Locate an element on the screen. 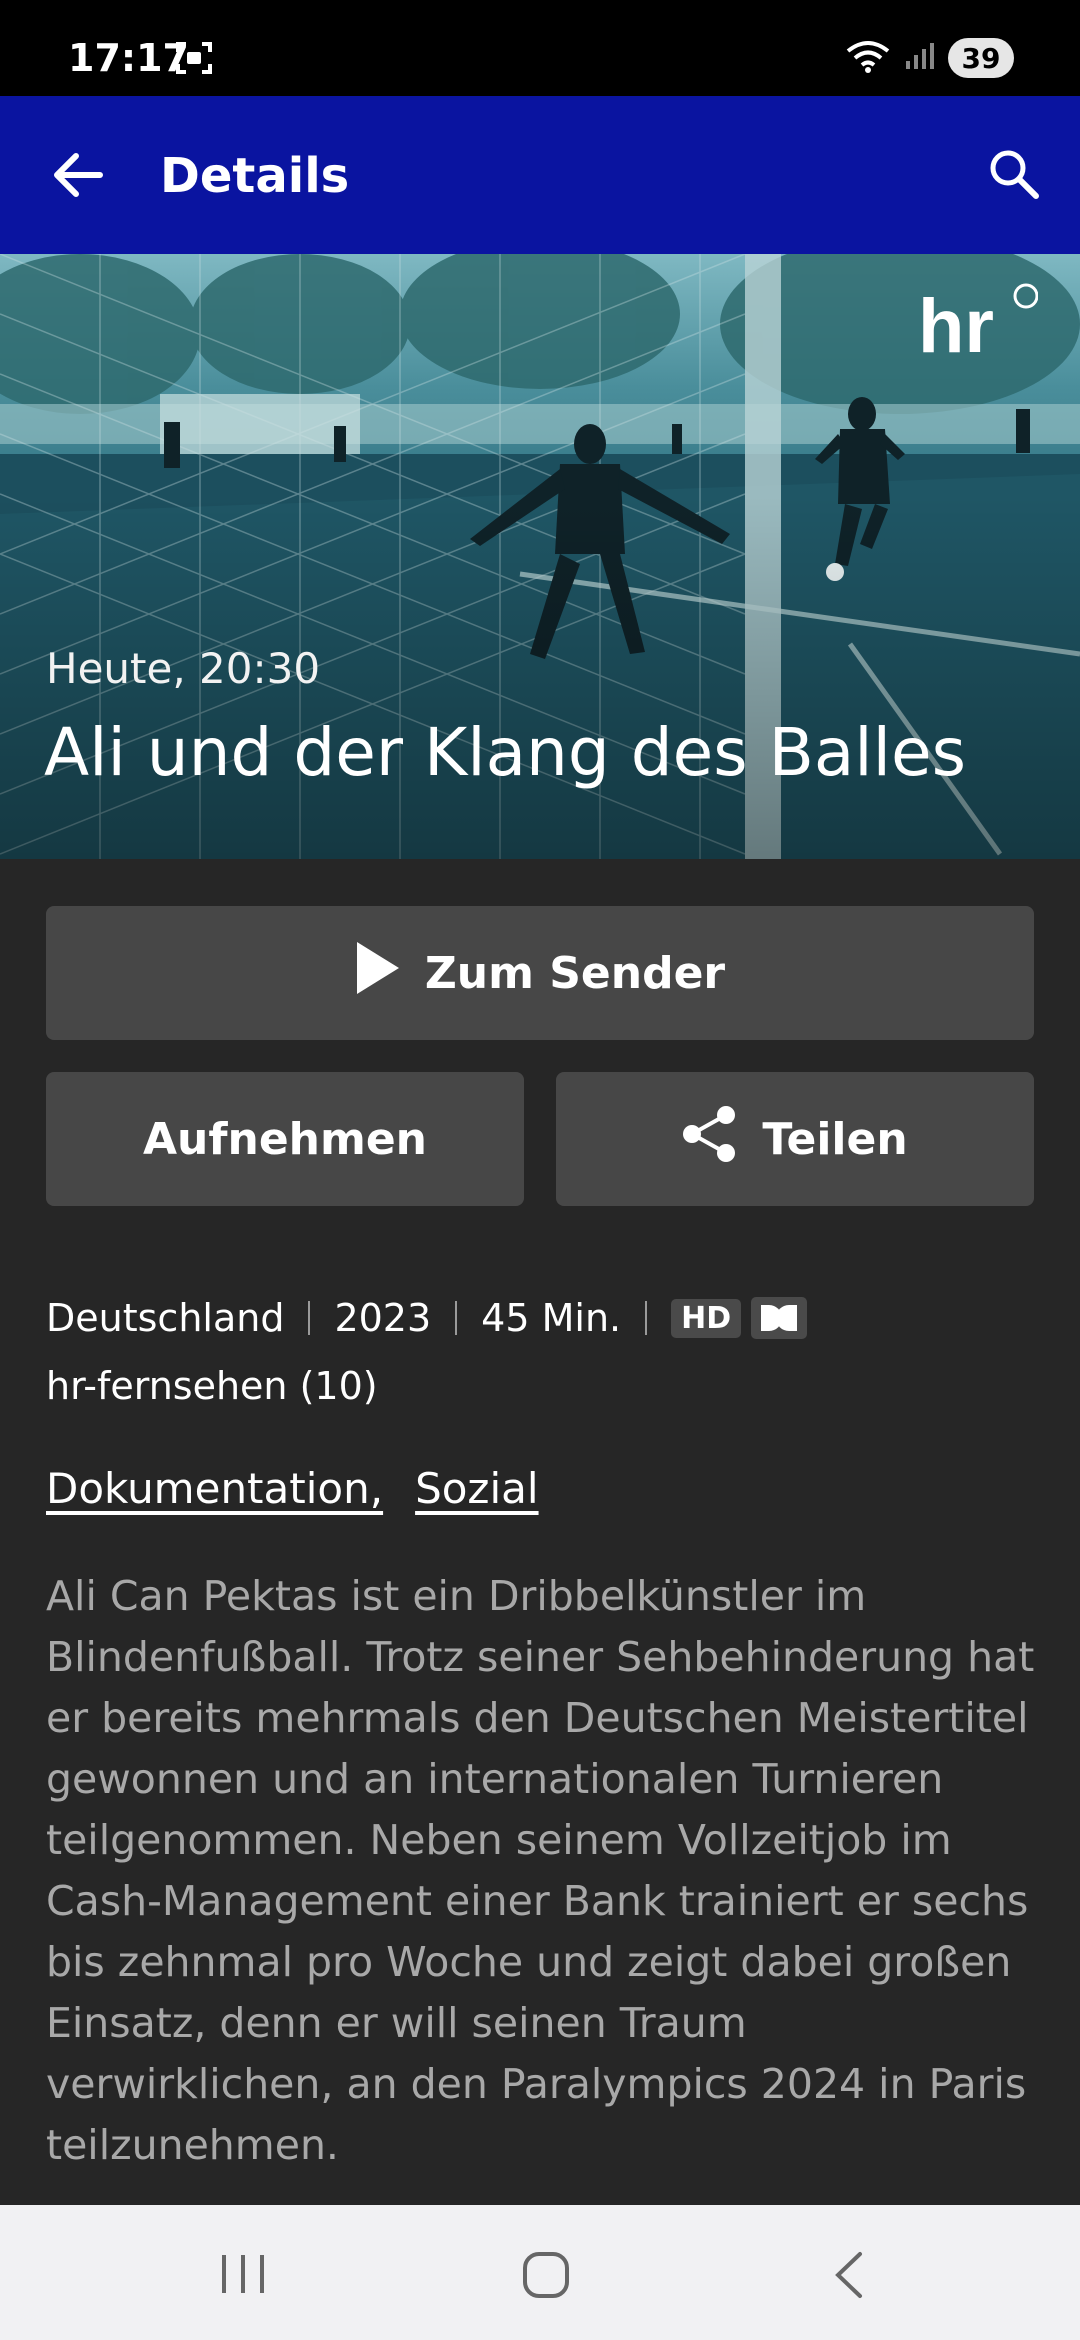  record-button: Aufnehmen is located at coordinates (285, 1139).